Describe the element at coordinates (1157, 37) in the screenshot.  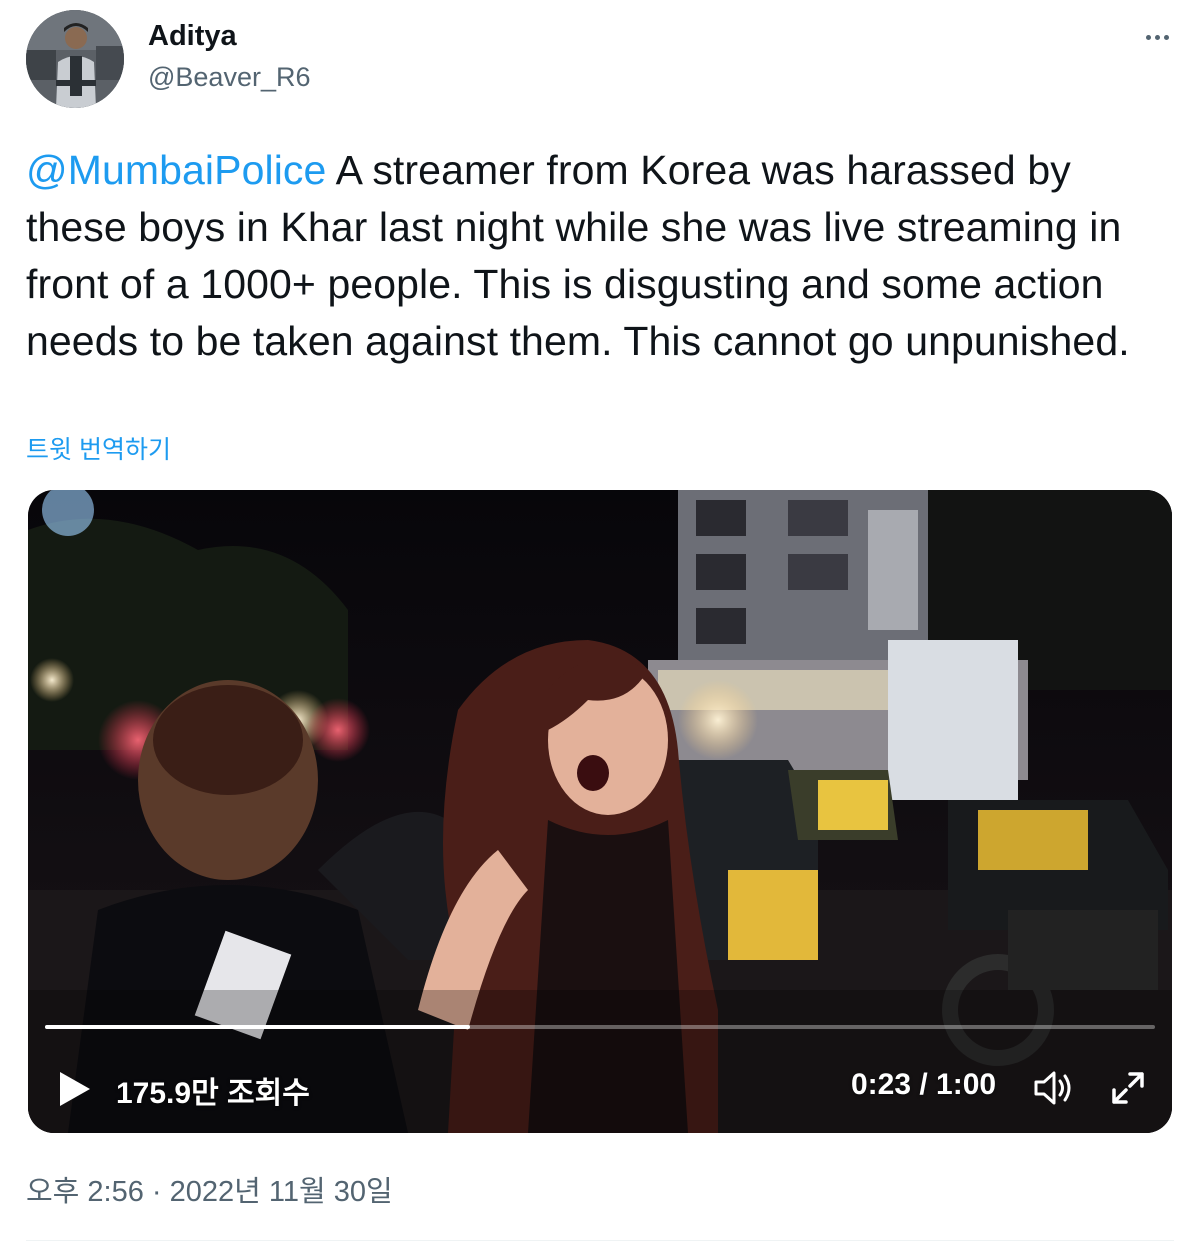
I see `more-options-icon` at that location.